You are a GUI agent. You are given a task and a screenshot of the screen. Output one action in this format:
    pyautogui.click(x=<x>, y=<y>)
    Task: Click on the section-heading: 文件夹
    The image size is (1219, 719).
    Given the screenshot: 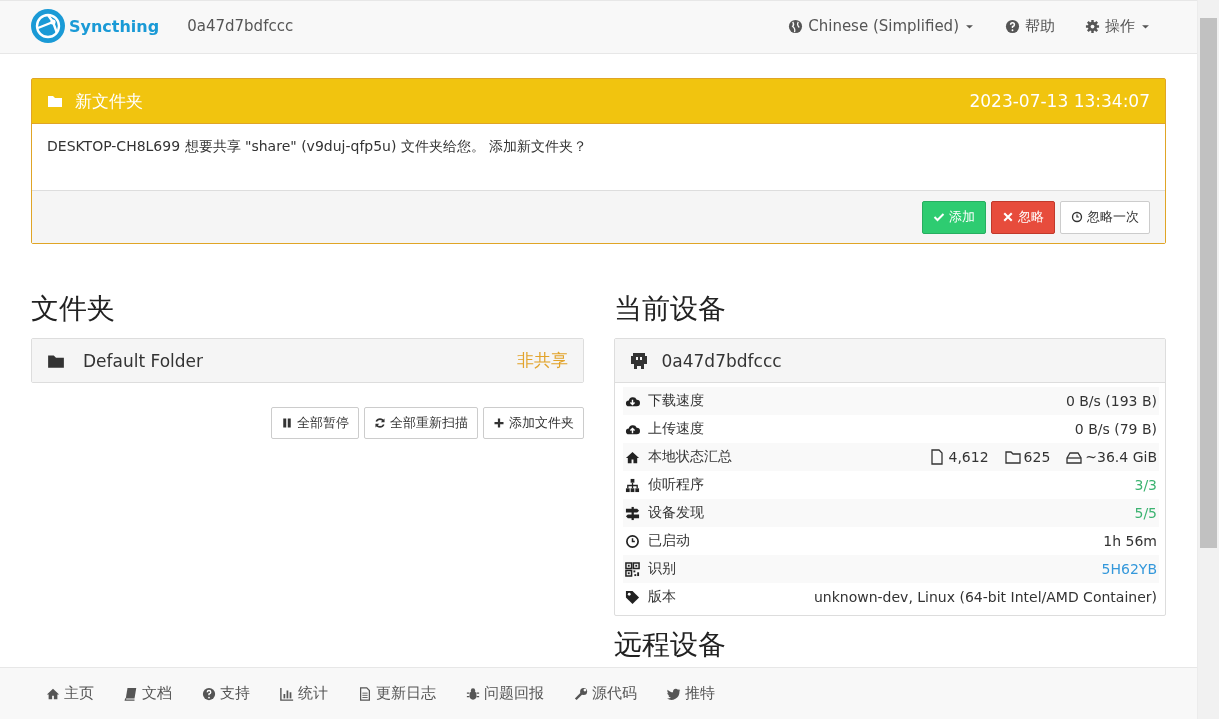 What is the action you would take?
    pyautogui.click(x=73, y=309)
    